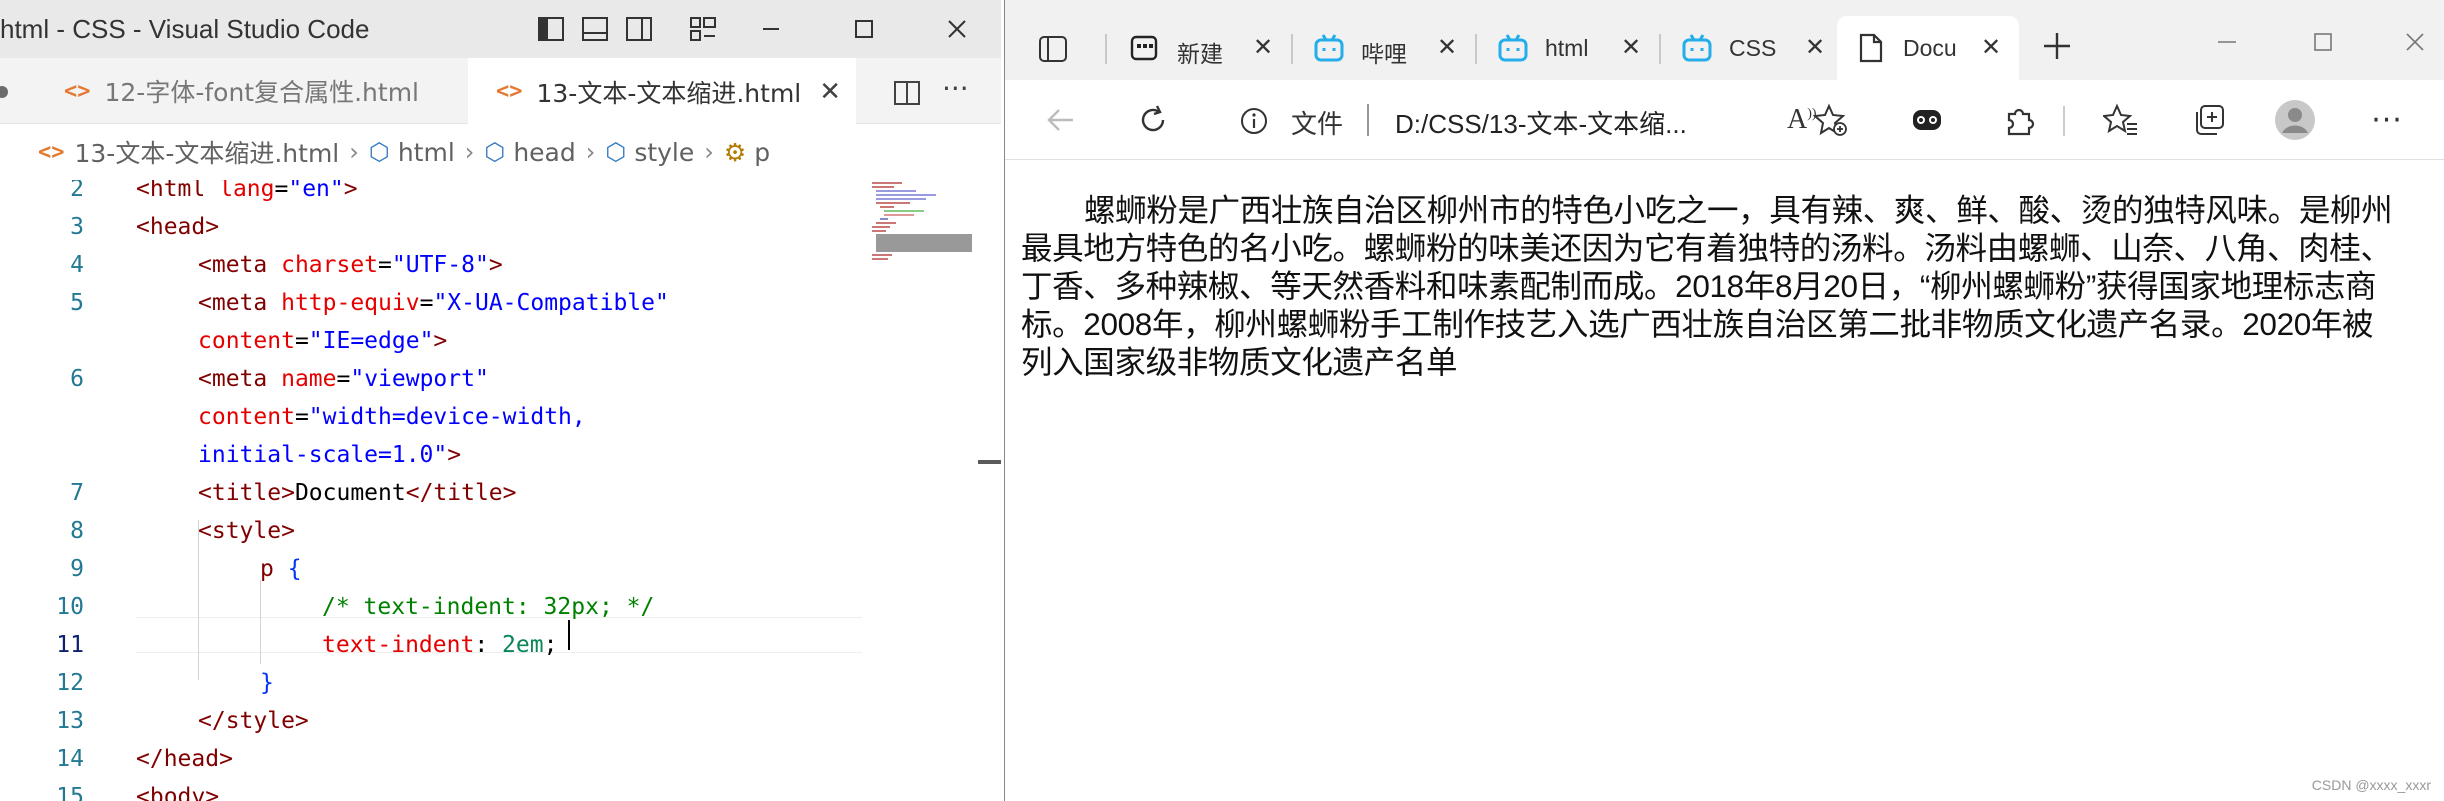 The width and height of the screenshot is (2444, 801). I want to click on browser-toolbar: 文件 D:/CSS/13-文本-文本缩... A)) ···, so click(1724, 120).